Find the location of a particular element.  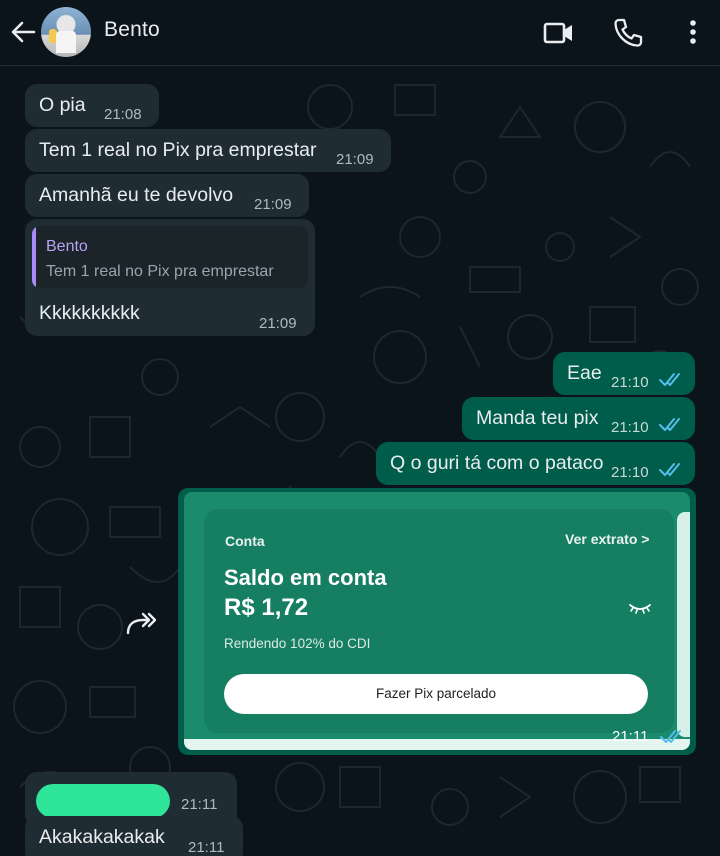

arrow-left-icon is located at coordinates (23, 32).